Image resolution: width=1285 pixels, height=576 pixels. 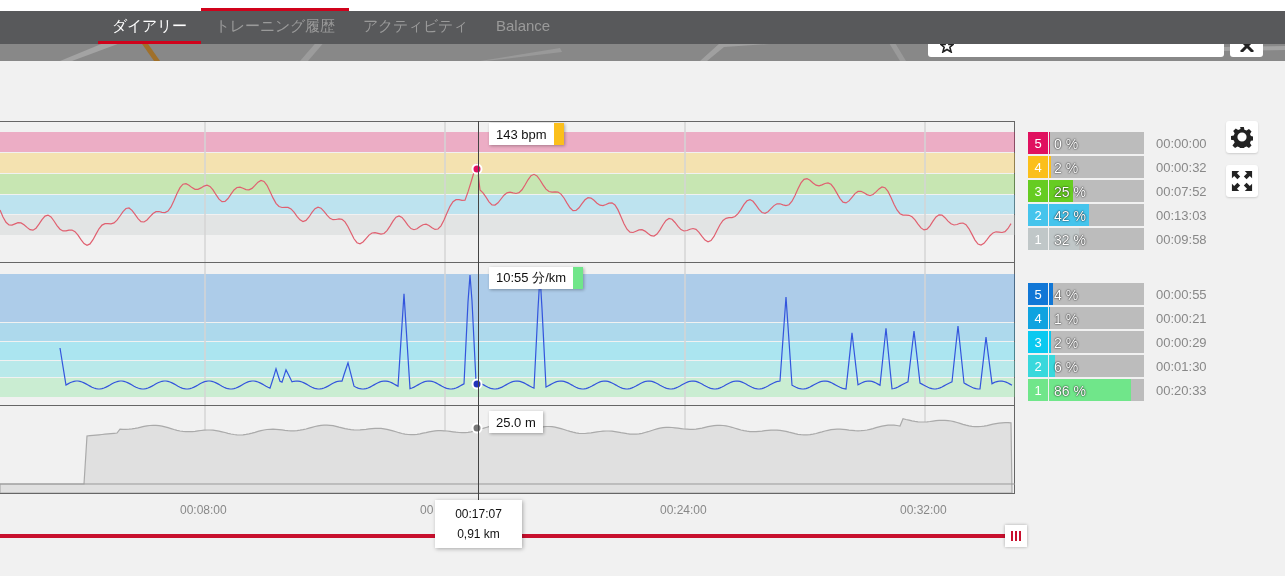 I want to click on zone-time: 00:09:58, so click(x=1181, y=239).